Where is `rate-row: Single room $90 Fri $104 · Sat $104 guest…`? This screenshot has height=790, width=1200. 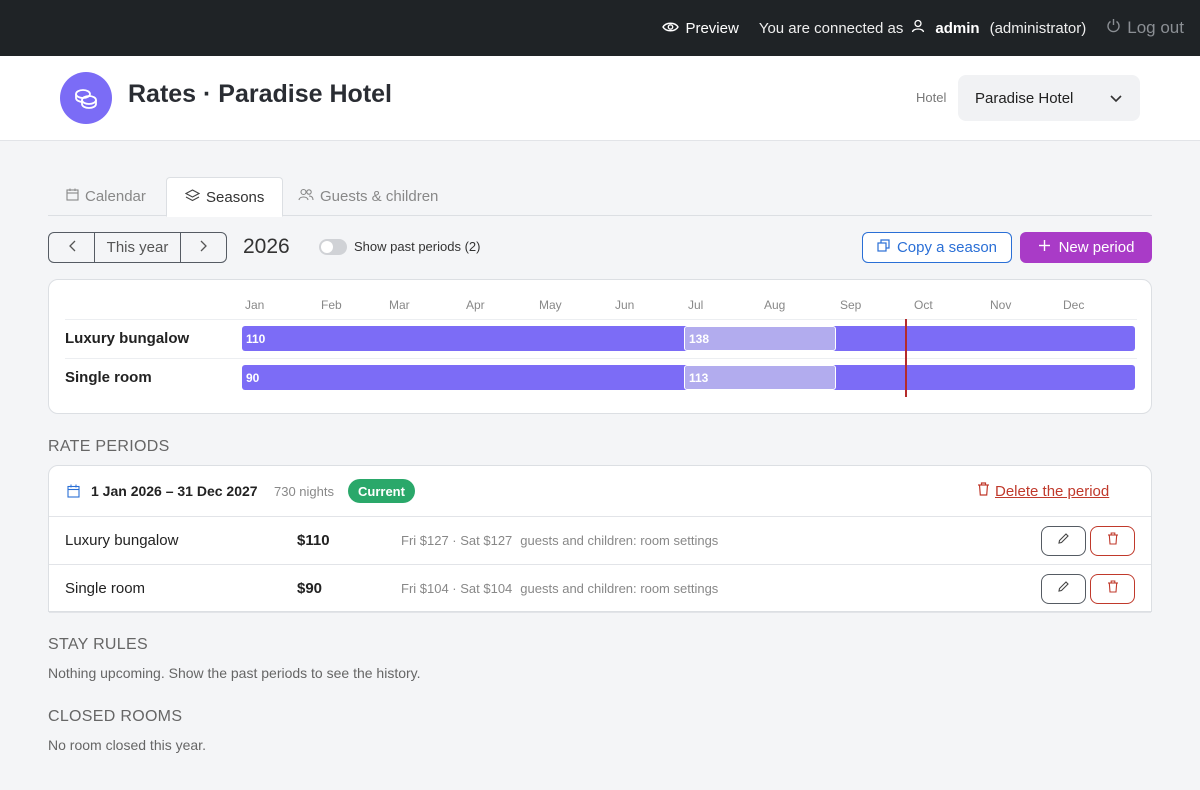 rate-row: Single room $90 Fri $104 · Sat $104 guest… is located at coordinates (600, 589).